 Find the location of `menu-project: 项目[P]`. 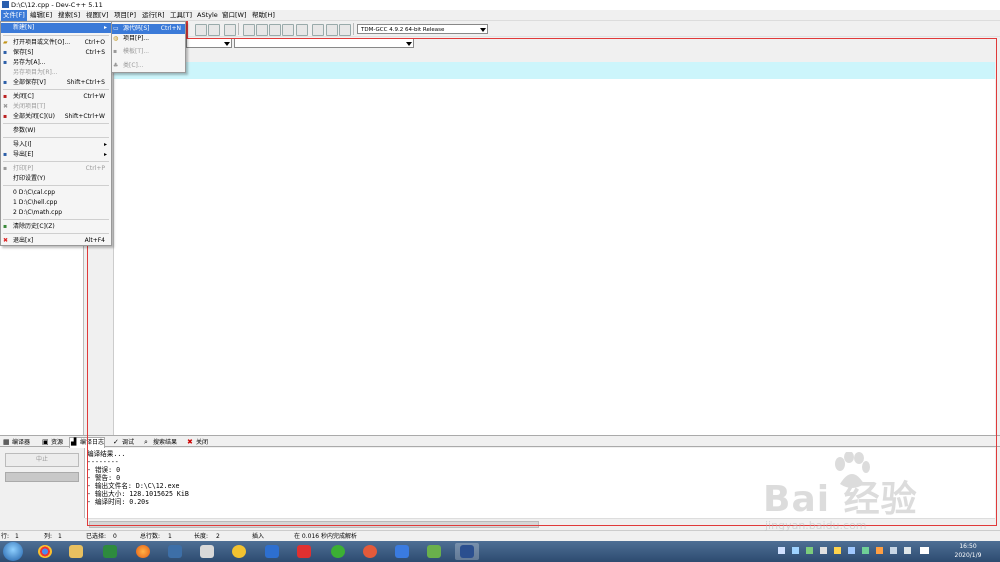

menu-project: 项目[P] is located at coordinates (125, 15).